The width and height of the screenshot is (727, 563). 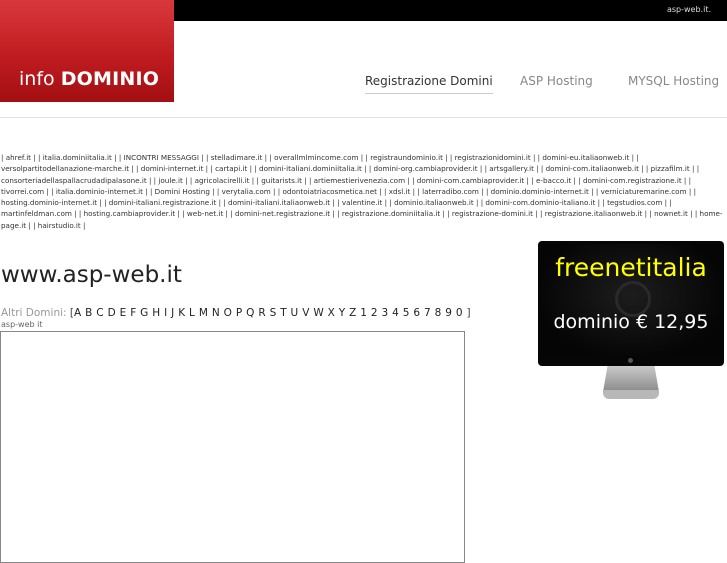 I want to click on letter-link: O, so click(x=228, y=313).